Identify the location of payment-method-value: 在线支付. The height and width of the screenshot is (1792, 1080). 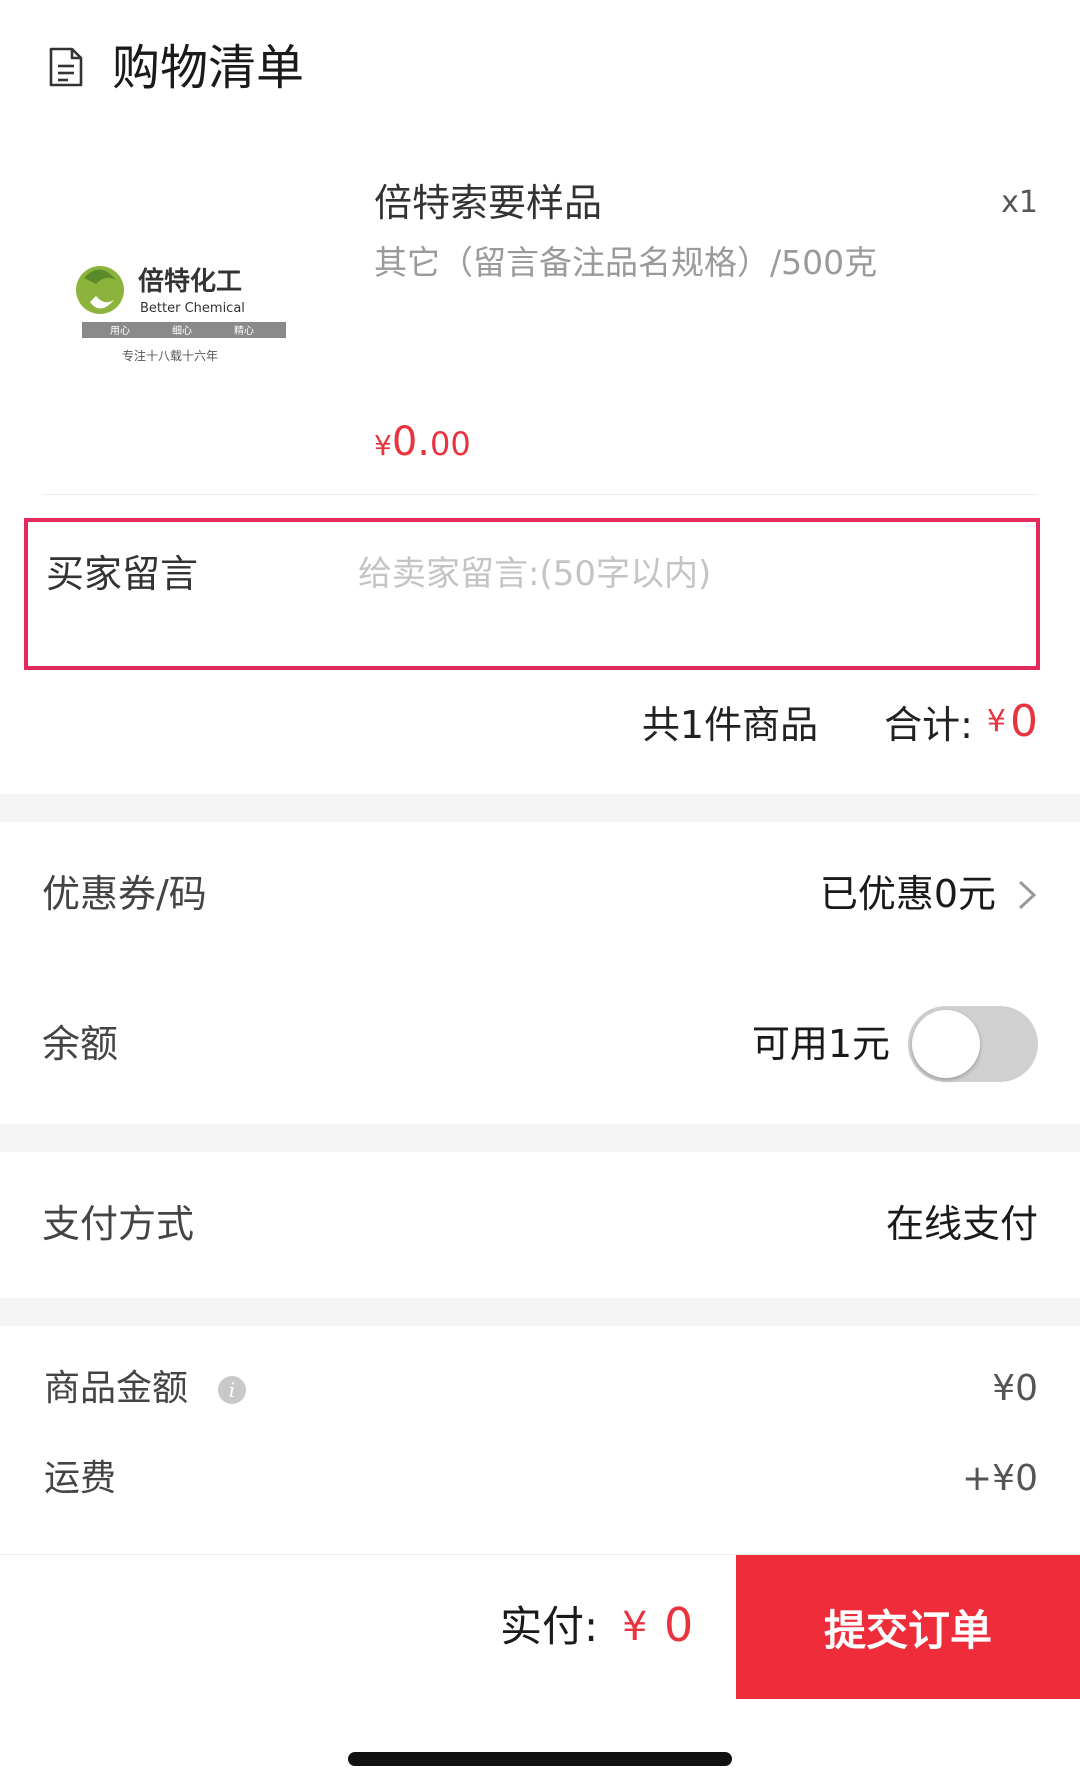
(961, 1224).